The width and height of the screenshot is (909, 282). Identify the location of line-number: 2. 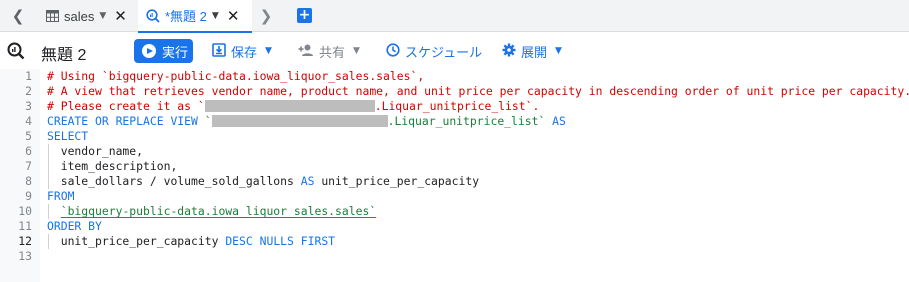
(28, 91).